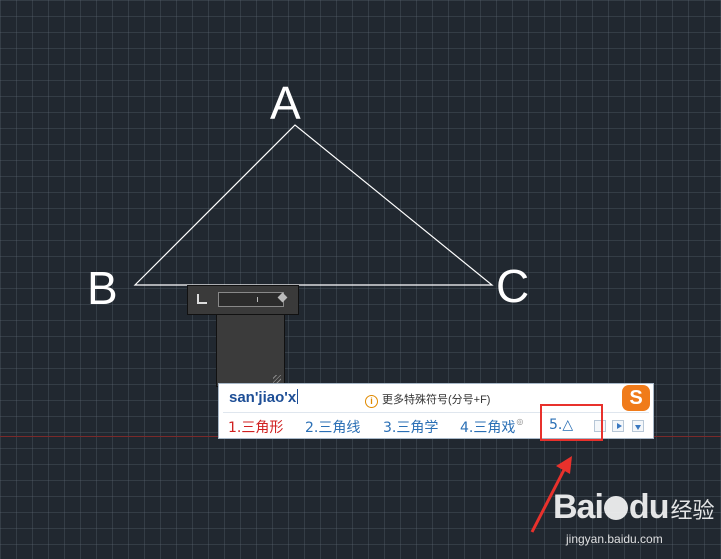 Image resolution: width=721 pixels, height=559 pixels. What do you see at coordinates (614, 539) in the screenshot?
I see `watermark-url: jingyan.baidu.com` at bounding box center [614, 539].